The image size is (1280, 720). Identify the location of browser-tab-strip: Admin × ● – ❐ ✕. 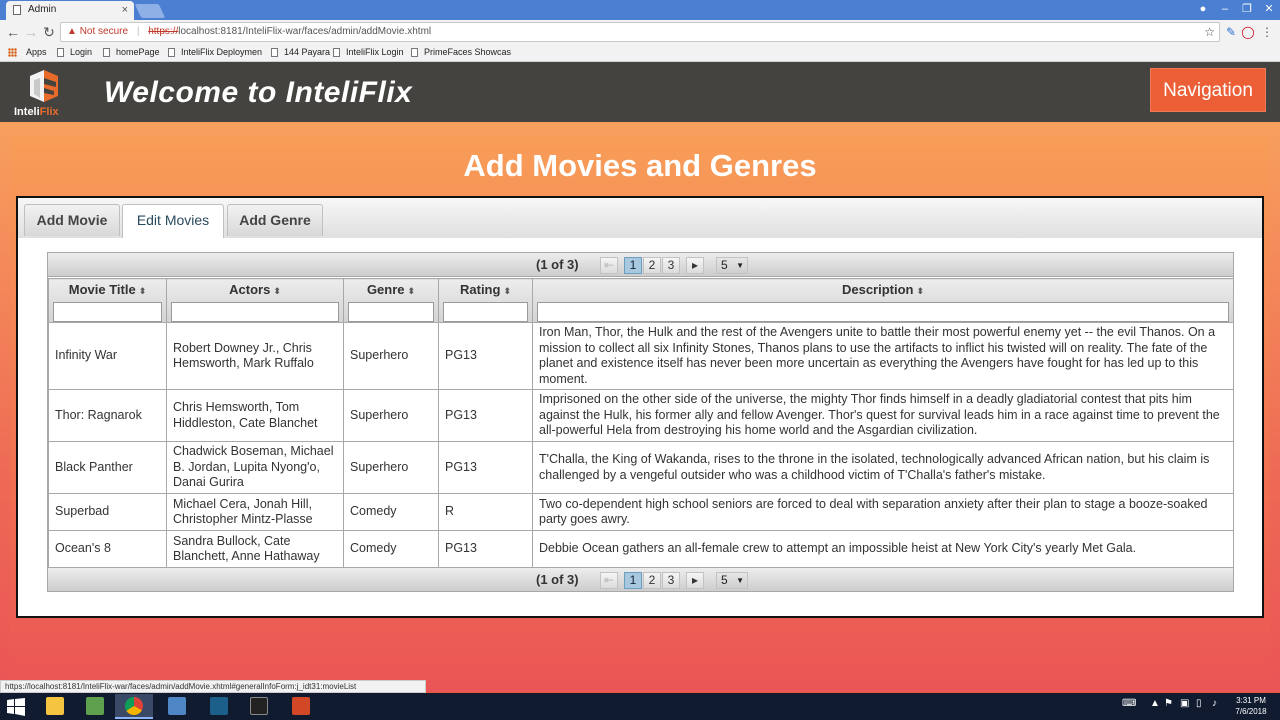
(640, 10).